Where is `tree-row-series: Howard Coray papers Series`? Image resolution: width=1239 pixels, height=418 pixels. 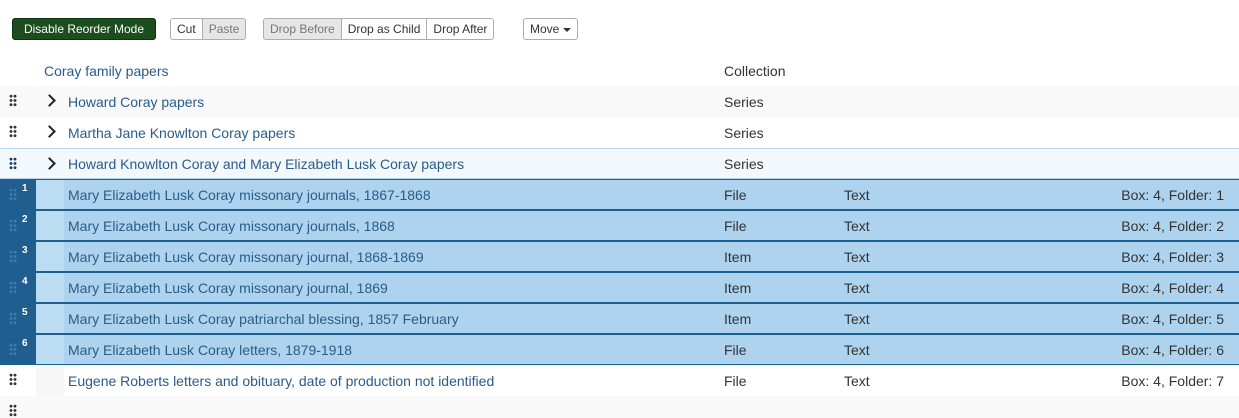
tree-row-series: Howard Coray papers Series is located at coordinates (619, 101).